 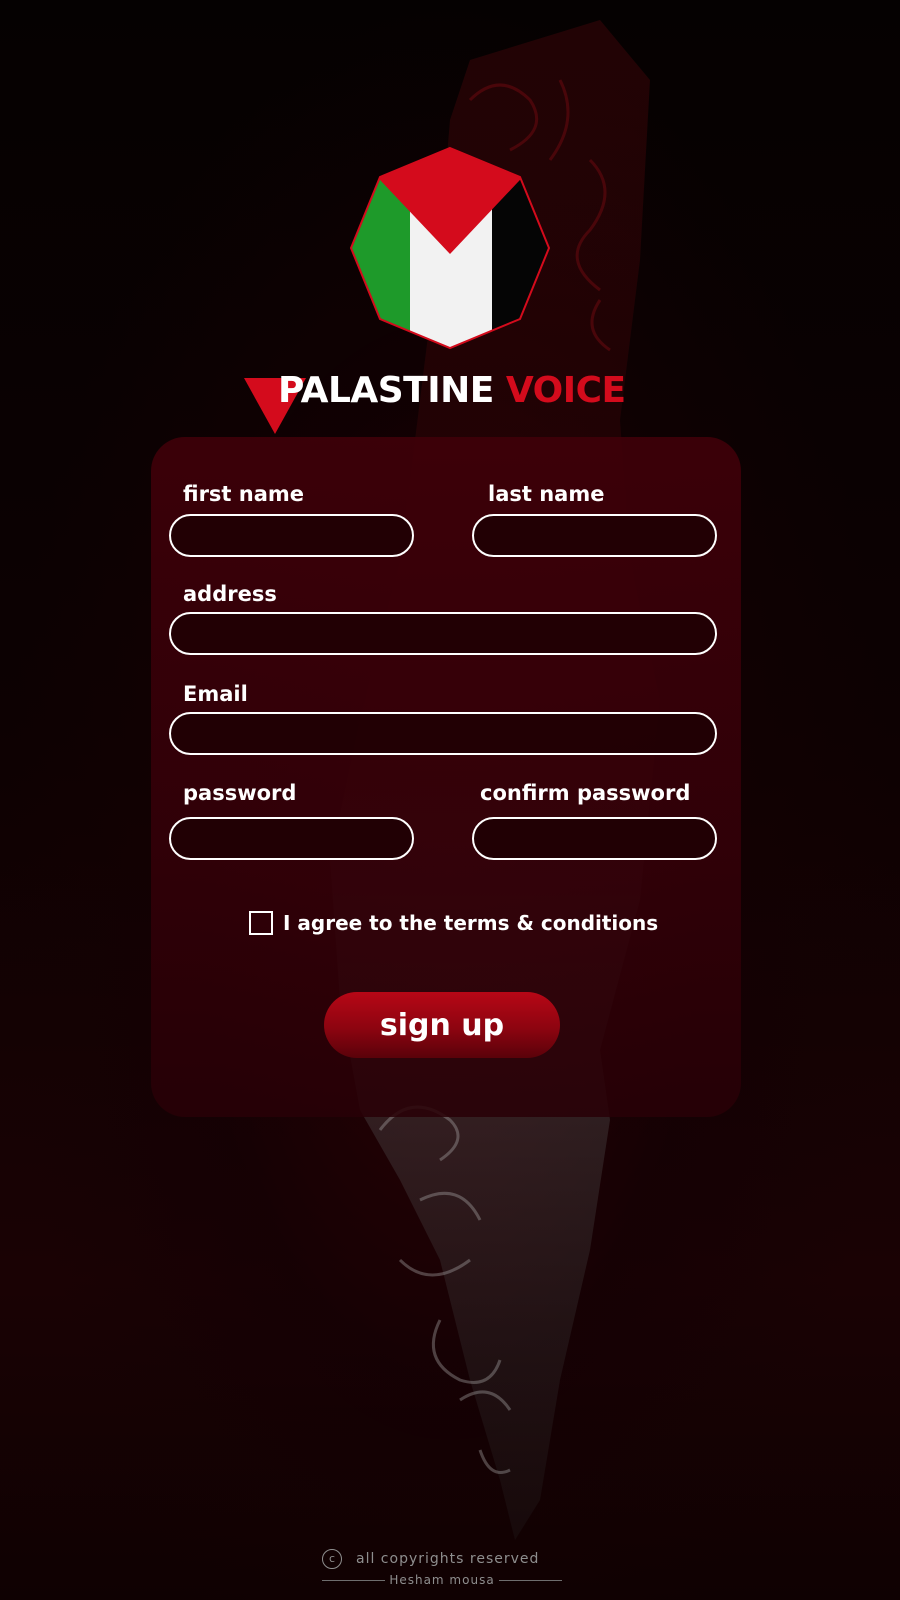 What do you see at coordinates (470, 923) in the screenshot?
I see `terms-label: I agree to the terms & conditions` at bounding box center [470, 923].